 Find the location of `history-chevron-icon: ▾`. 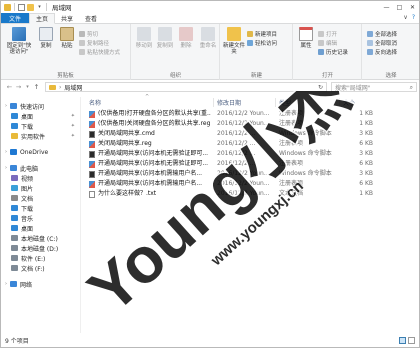

history-chevron-icon: ▾ is located at coordinates (27, 87).